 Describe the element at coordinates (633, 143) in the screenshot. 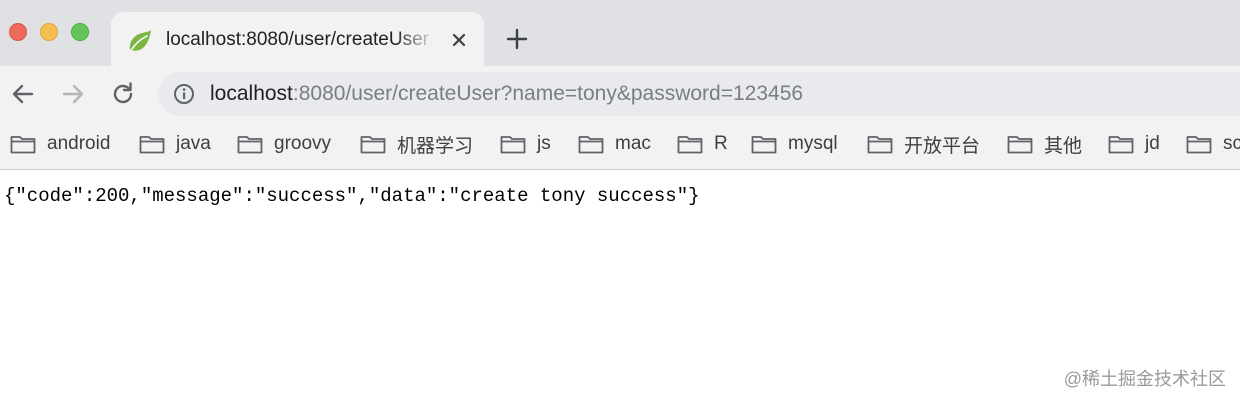

I see `bookmark-label: mac` at that location.